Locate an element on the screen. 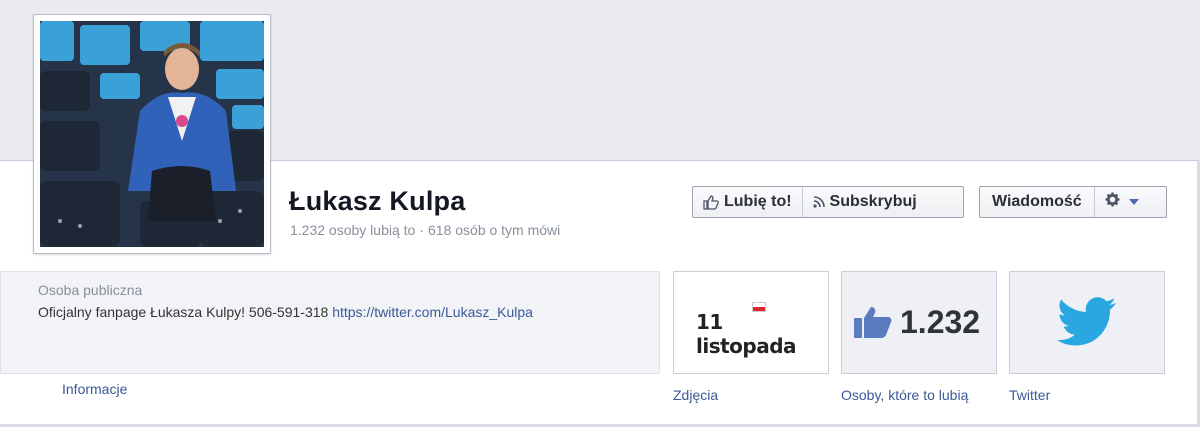  likes-count: 1.232 is located at coordinates (940, 322).